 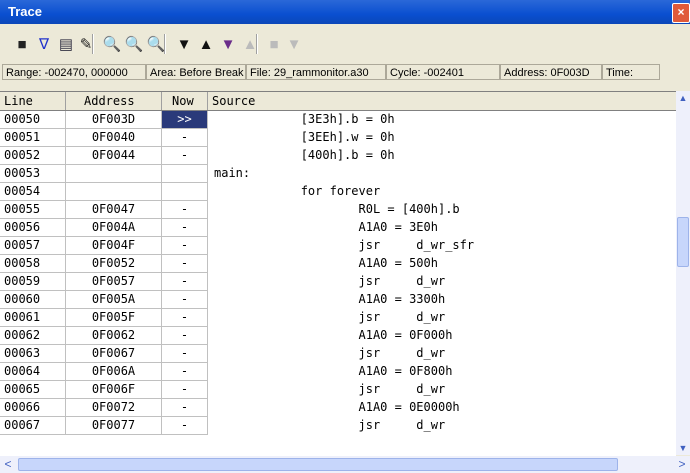 I want to click on table-row: 00062 0F0062- A1A0 = 0F000h, so click(x=338, y=336).